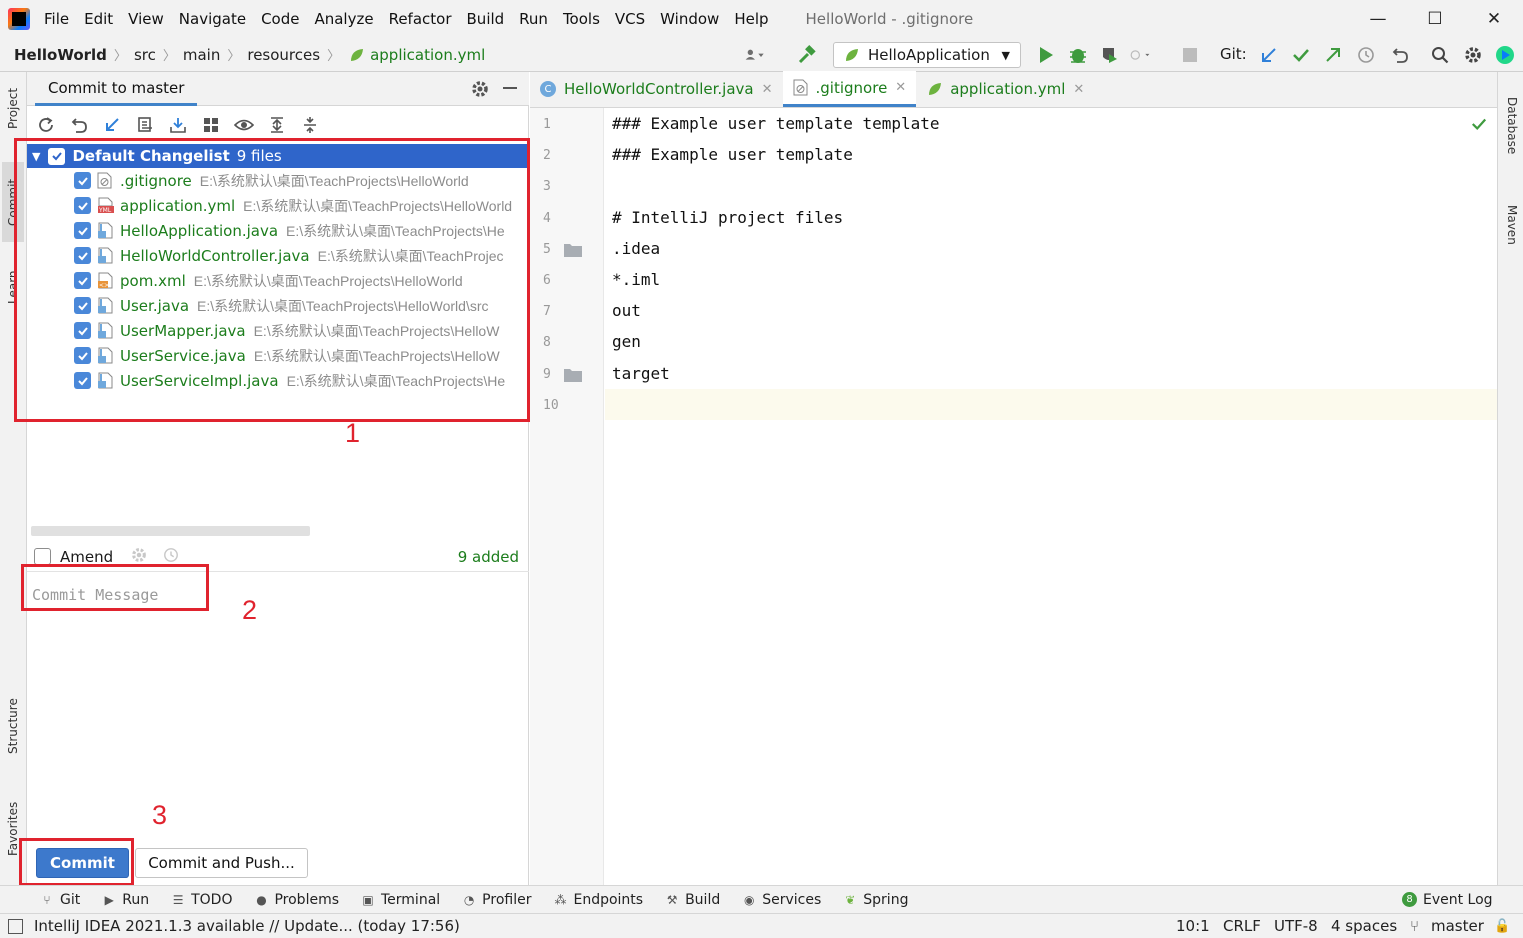  I want to click on menu-refactor: Refactor, so click(420, 19).